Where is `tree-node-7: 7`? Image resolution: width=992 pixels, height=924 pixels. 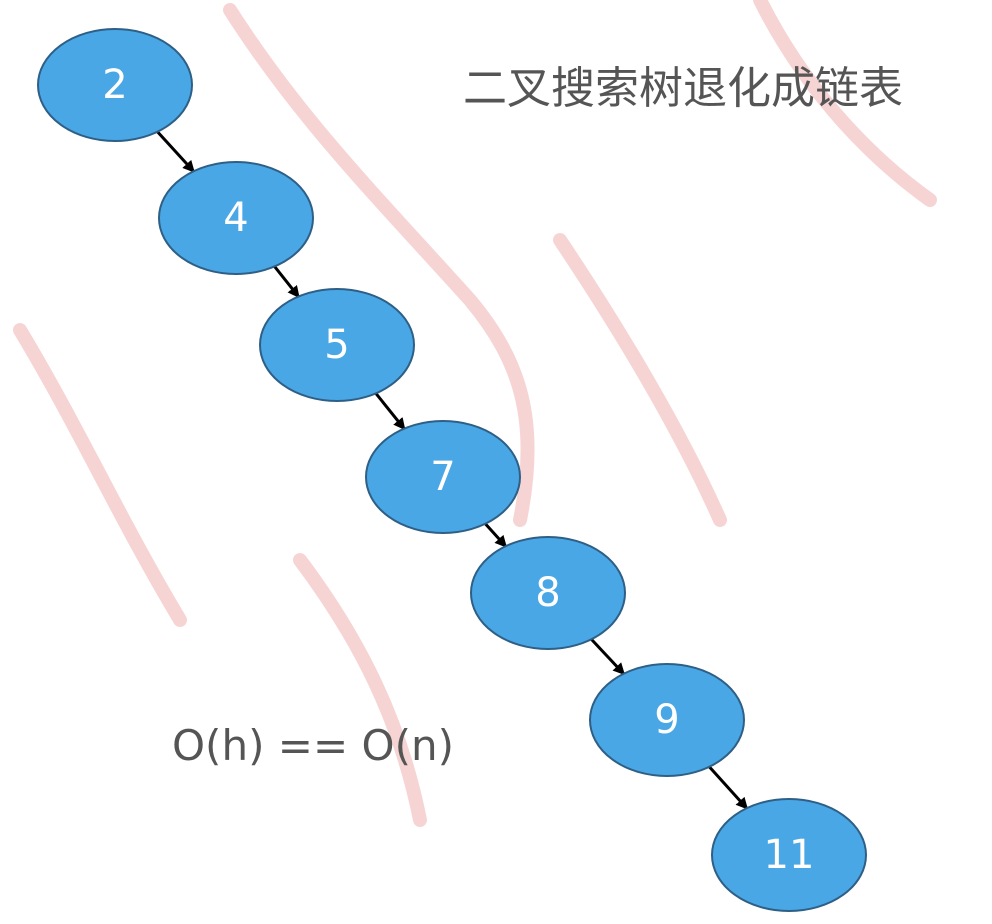 tree-node-7: 7 is located at coordinates (443, 477).